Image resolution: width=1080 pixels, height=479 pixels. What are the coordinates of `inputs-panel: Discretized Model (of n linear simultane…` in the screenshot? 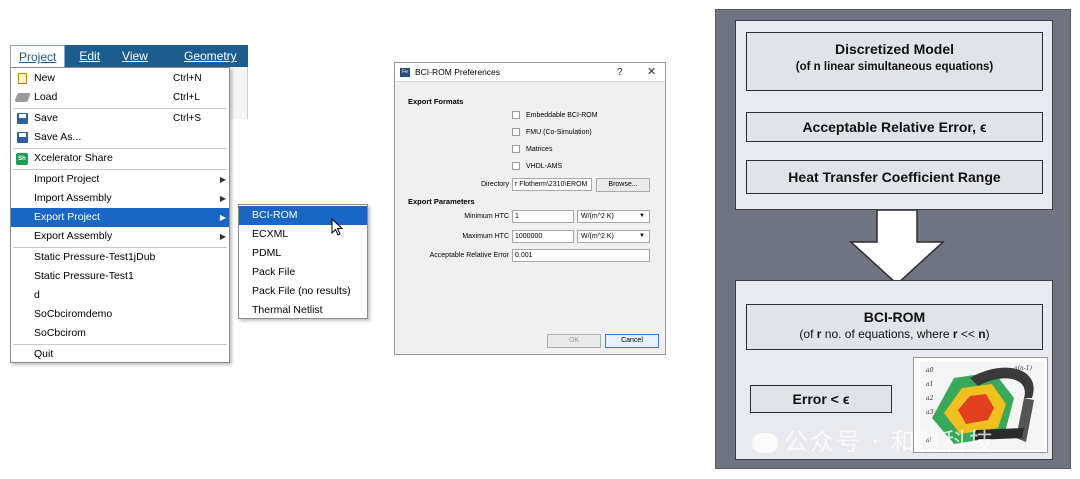 It's located at (894, 115).